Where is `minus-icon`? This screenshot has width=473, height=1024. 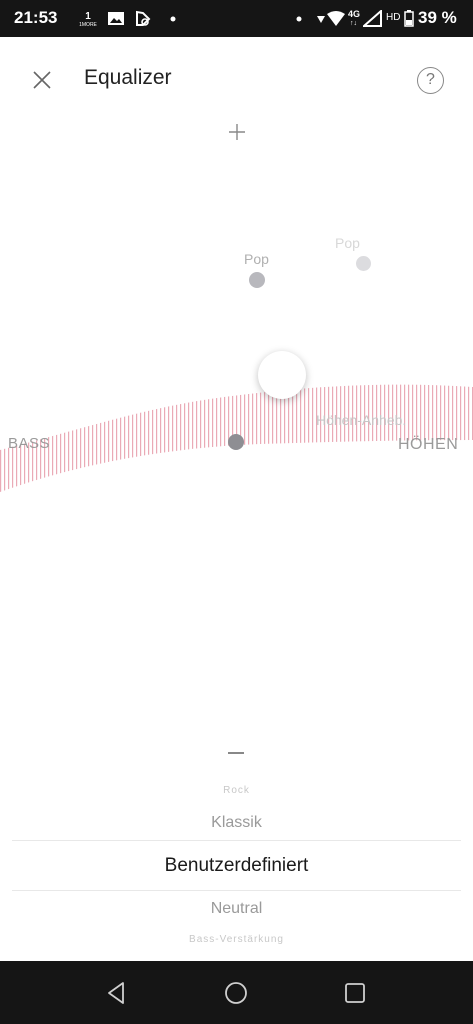 minus-icon is located at coordinates (236, 753).